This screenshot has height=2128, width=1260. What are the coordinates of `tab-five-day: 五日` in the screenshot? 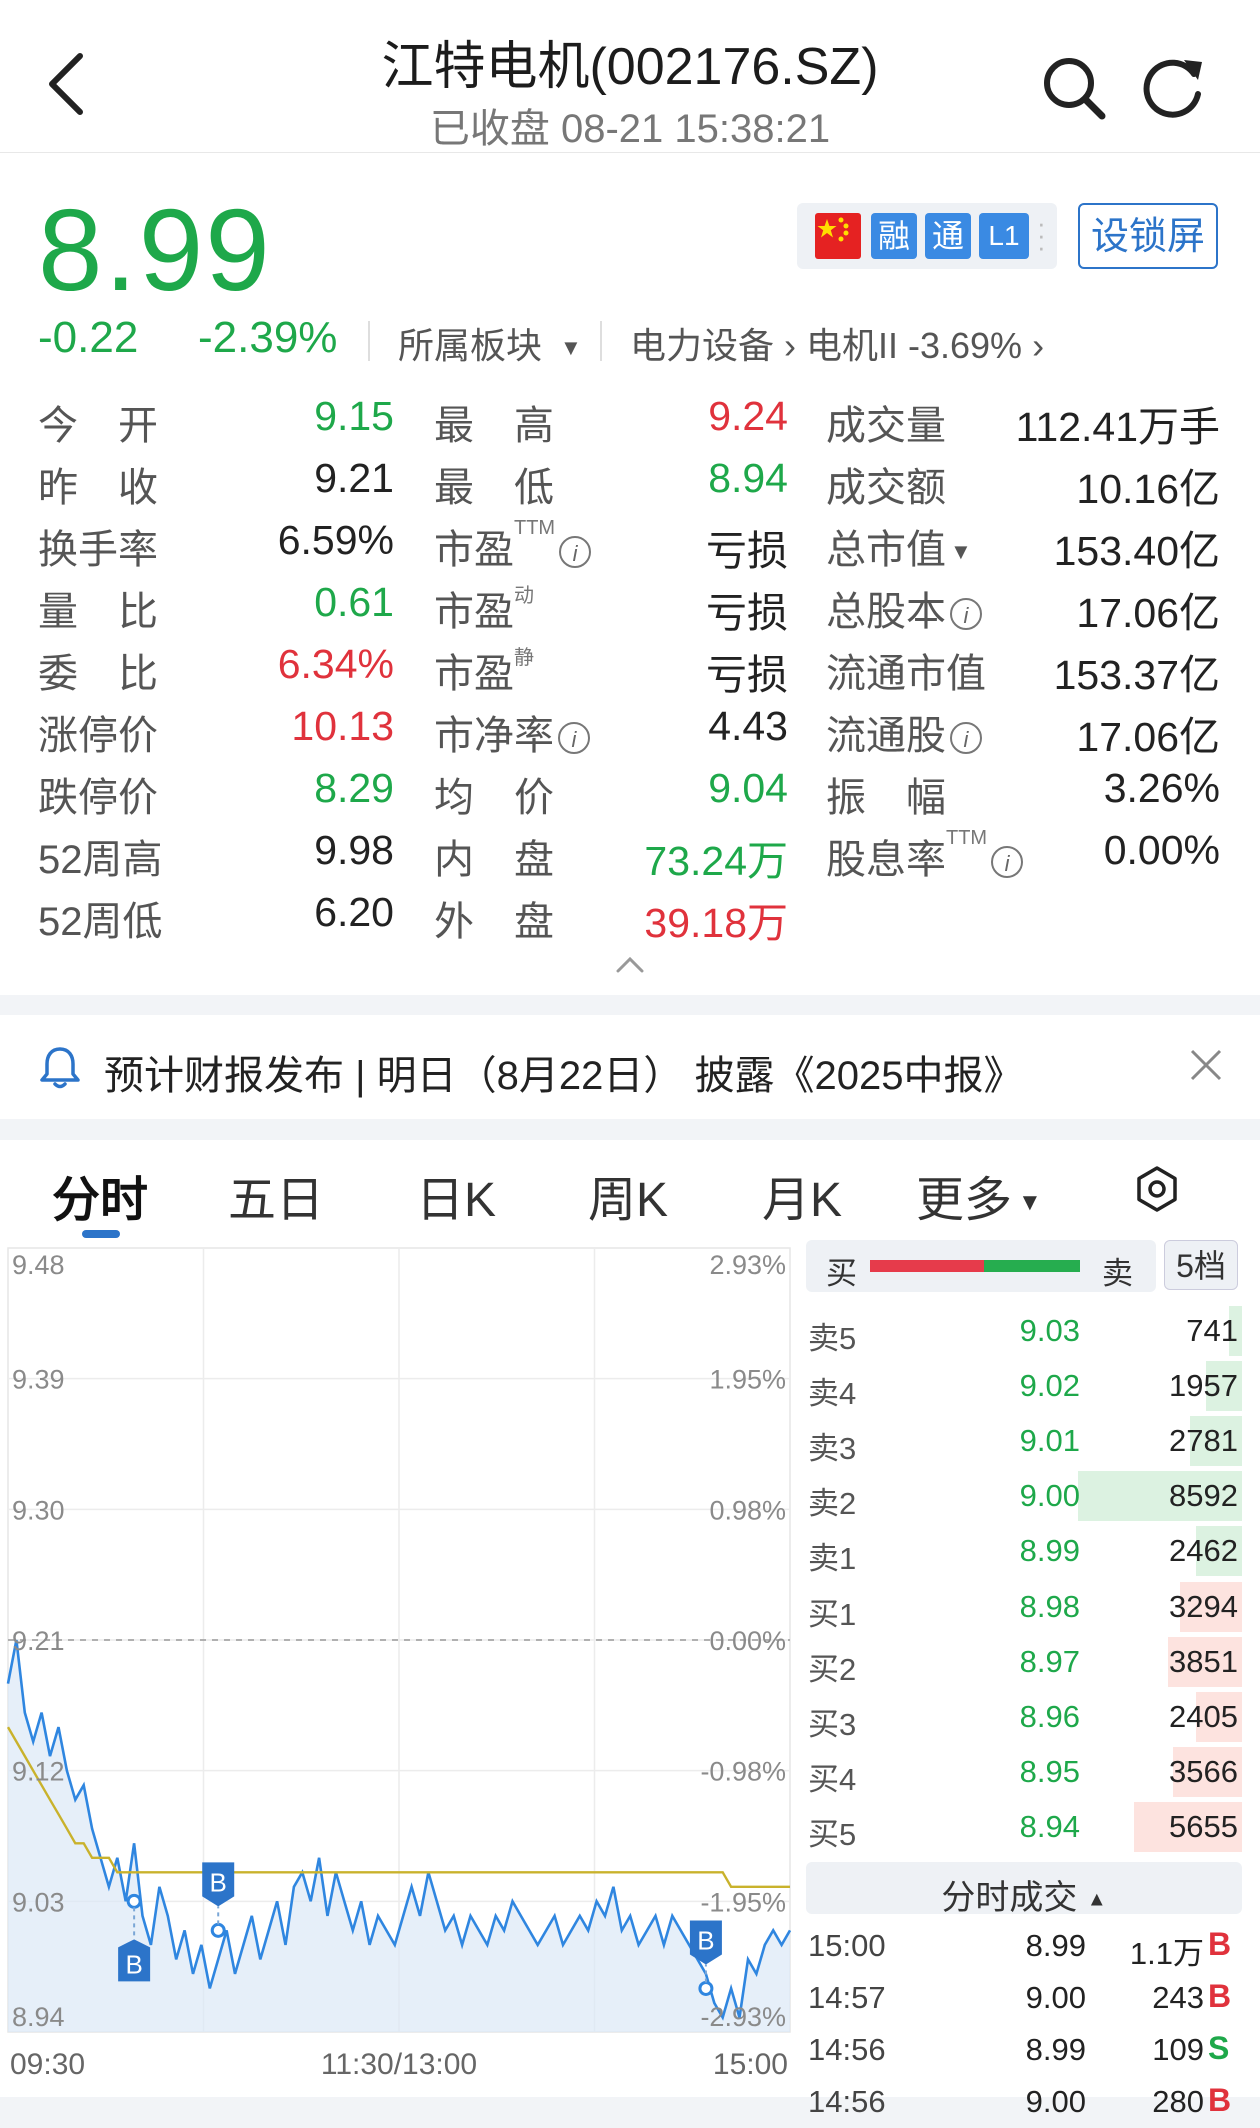 It's located at (276, 1195).